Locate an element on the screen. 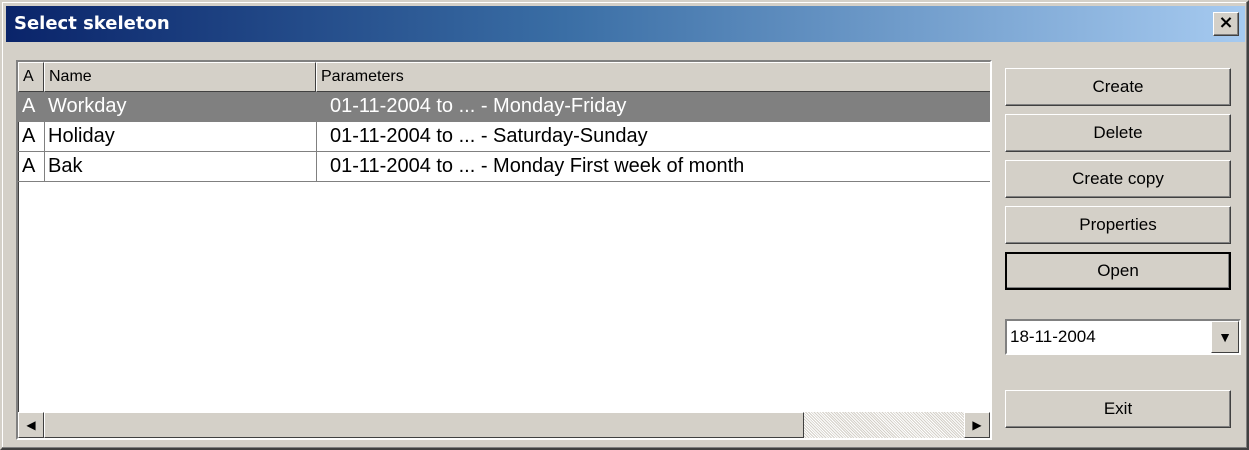 The image size is (1249, 450). date-select-value: 18-11-2004 is located at coordinates (1053, 336).